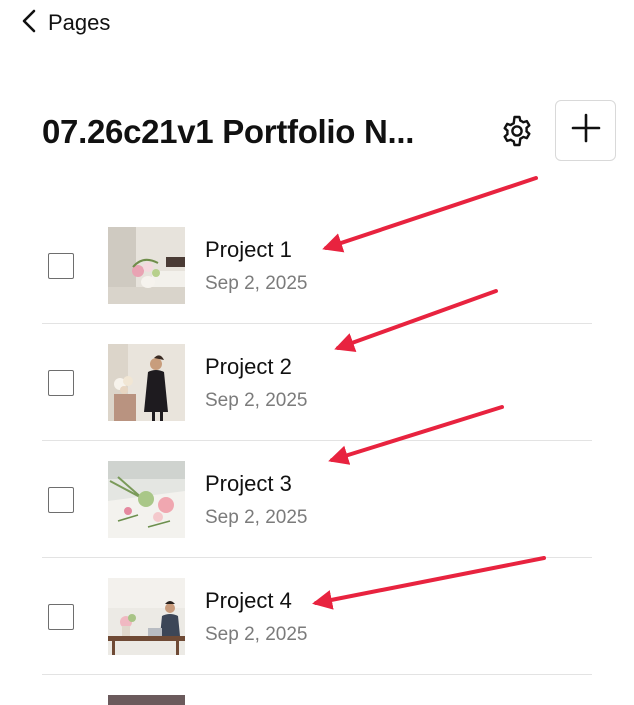 The image size is (634, 705). What do you see at coordinates (248, 366) in the screenshot?
I see `page-title-text: Project 2` at bounding box center [248, 366].